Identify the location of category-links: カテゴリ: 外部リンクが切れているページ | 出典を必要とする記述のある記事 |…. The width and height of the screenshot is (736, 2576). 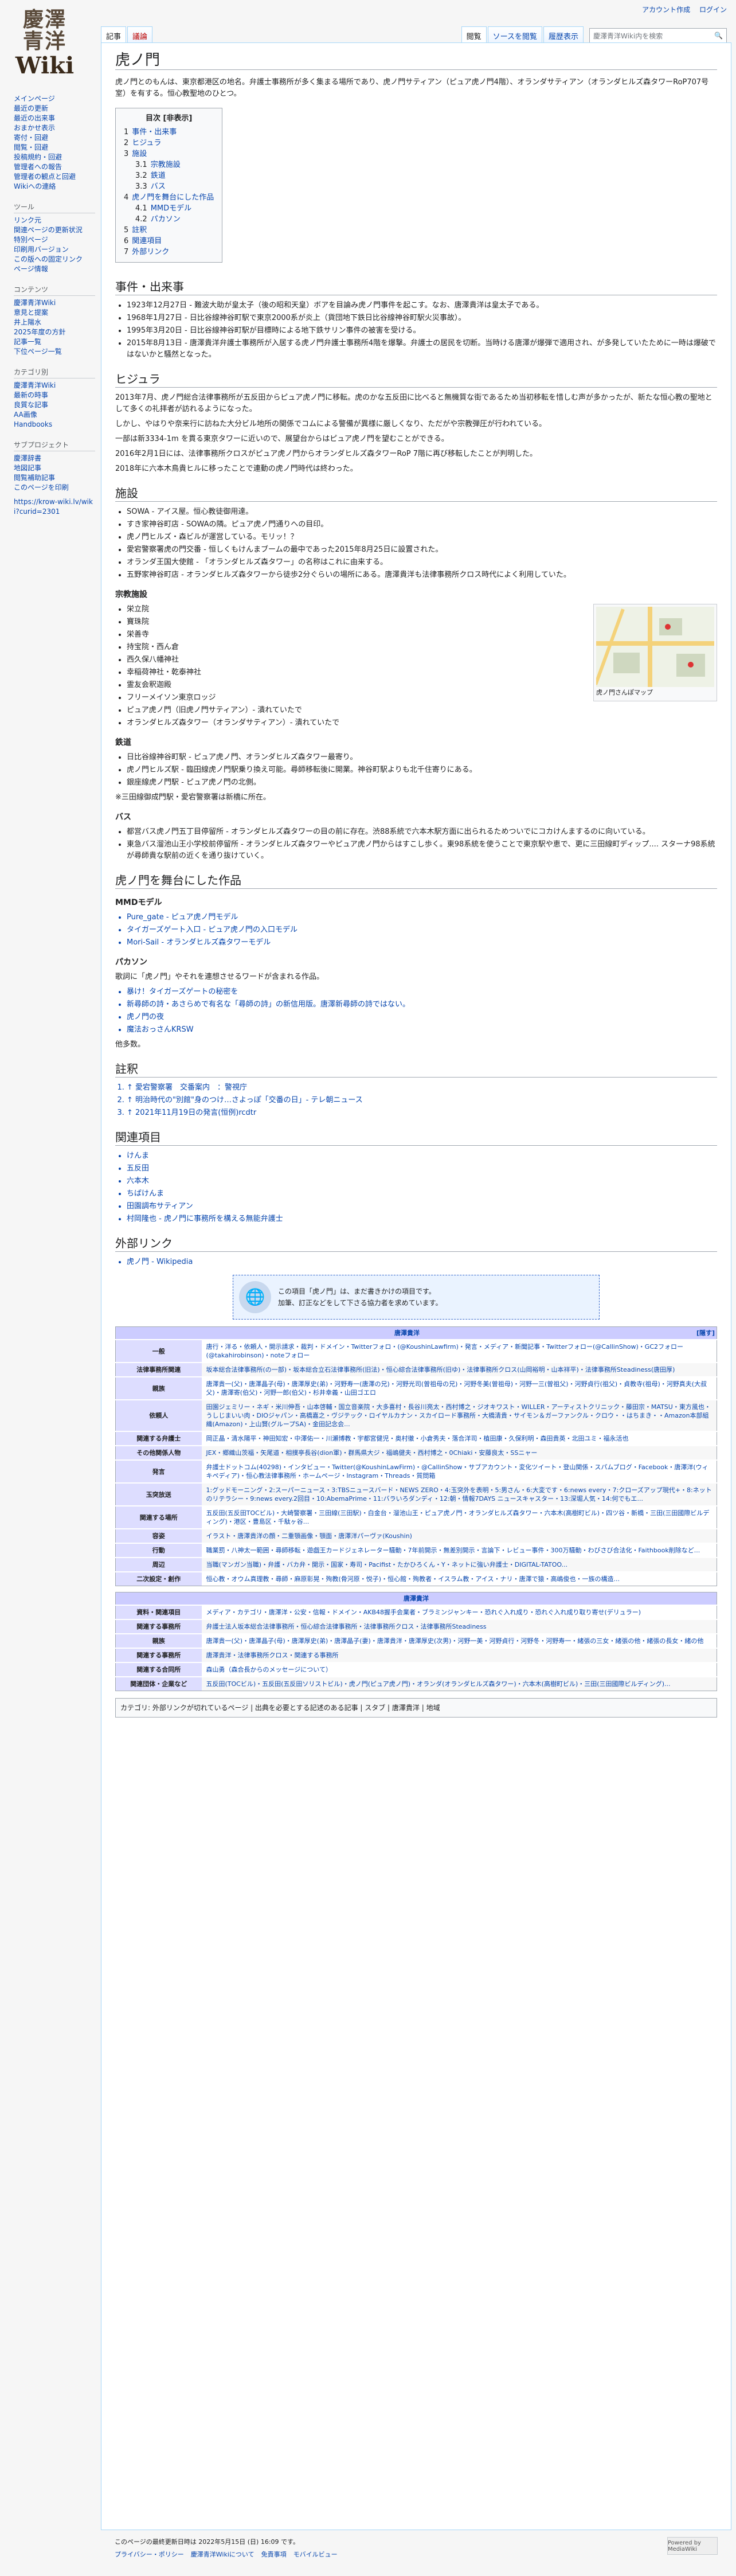
(416, 1708).